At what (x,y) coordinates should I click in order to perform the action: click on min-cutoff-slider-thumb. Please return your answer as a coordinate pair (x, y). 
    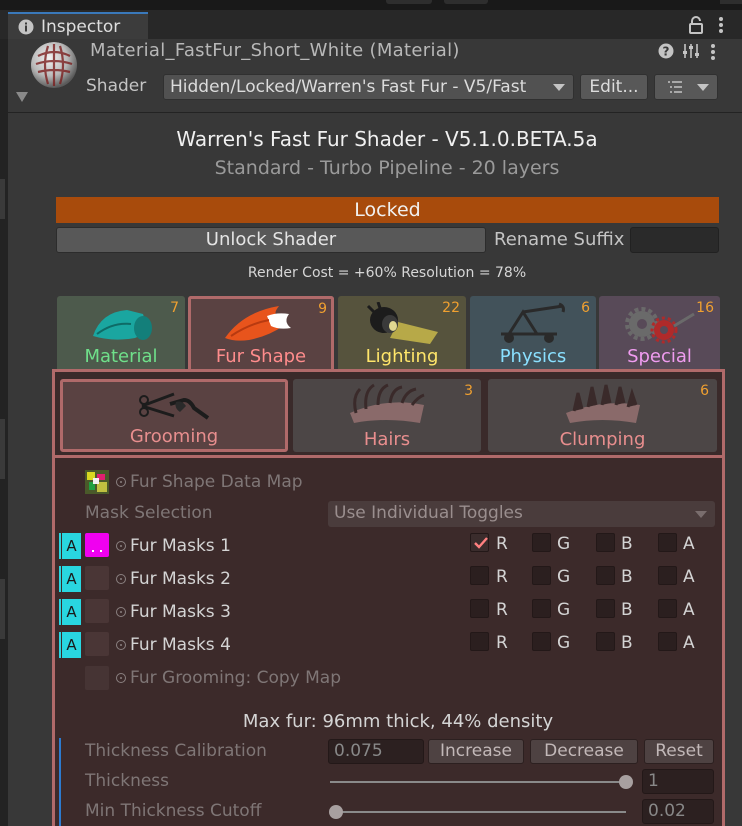
    Looking at the image, I should click on (335, 812).